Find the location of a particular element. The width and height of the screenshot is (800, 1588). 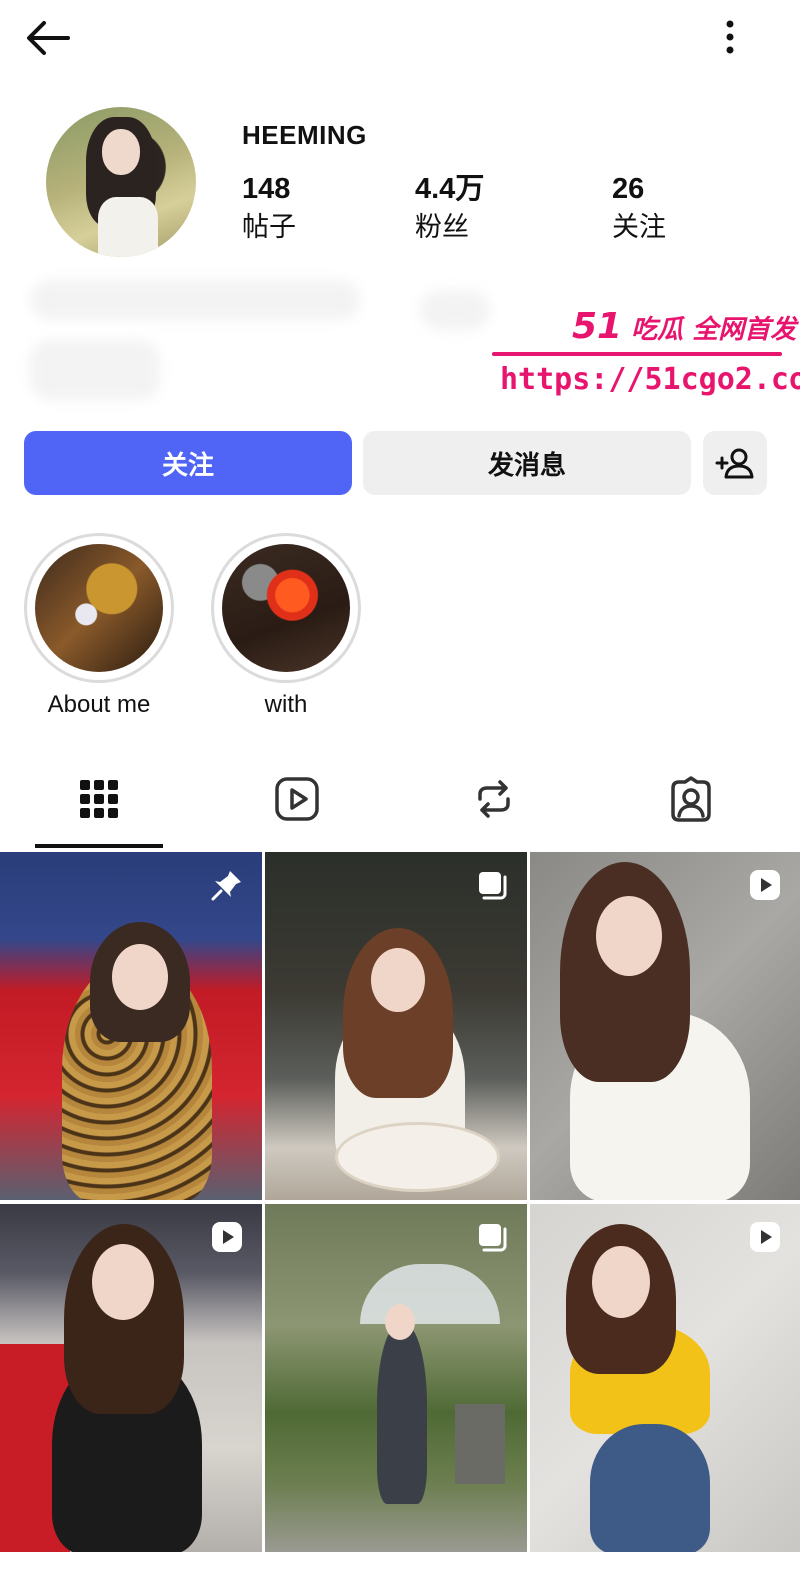

highlight-with: with is located at coordinates (286, 626).